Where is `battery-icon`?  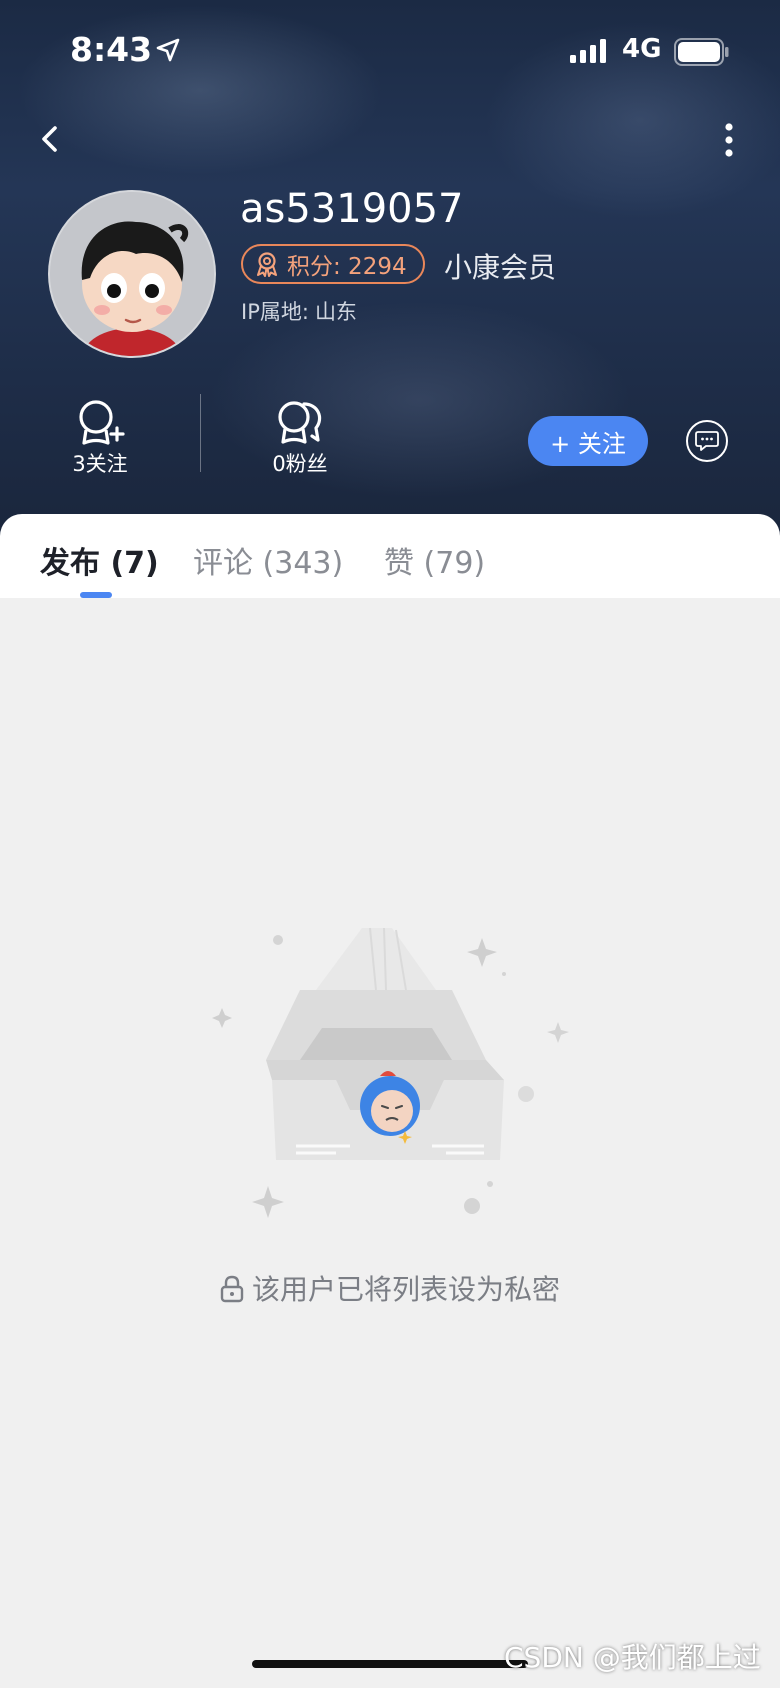
battery-icon is located at coordinates (701, 52).